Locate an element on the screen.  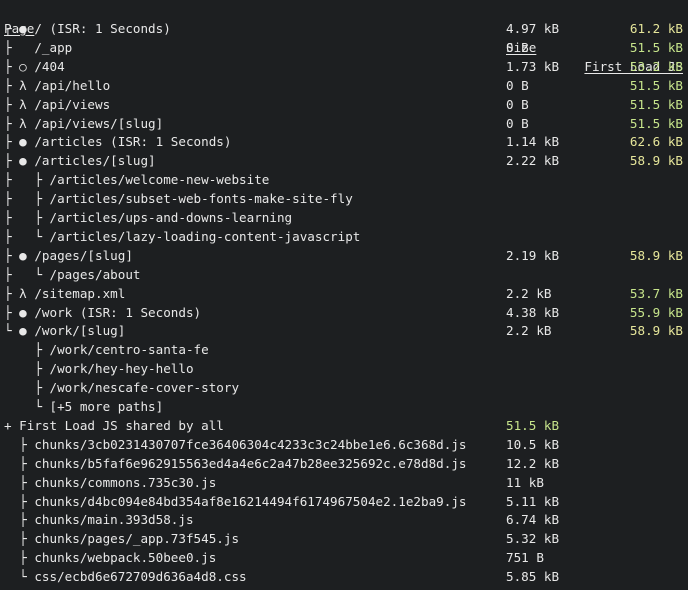
route-path: ├ /work/centro-santa-fe is located at coordinates (106, 350).